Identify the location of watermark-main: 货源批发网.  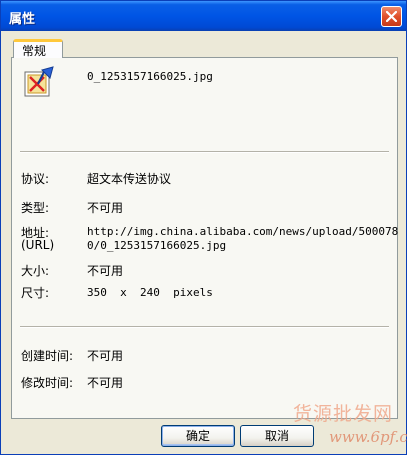
(343, 414).